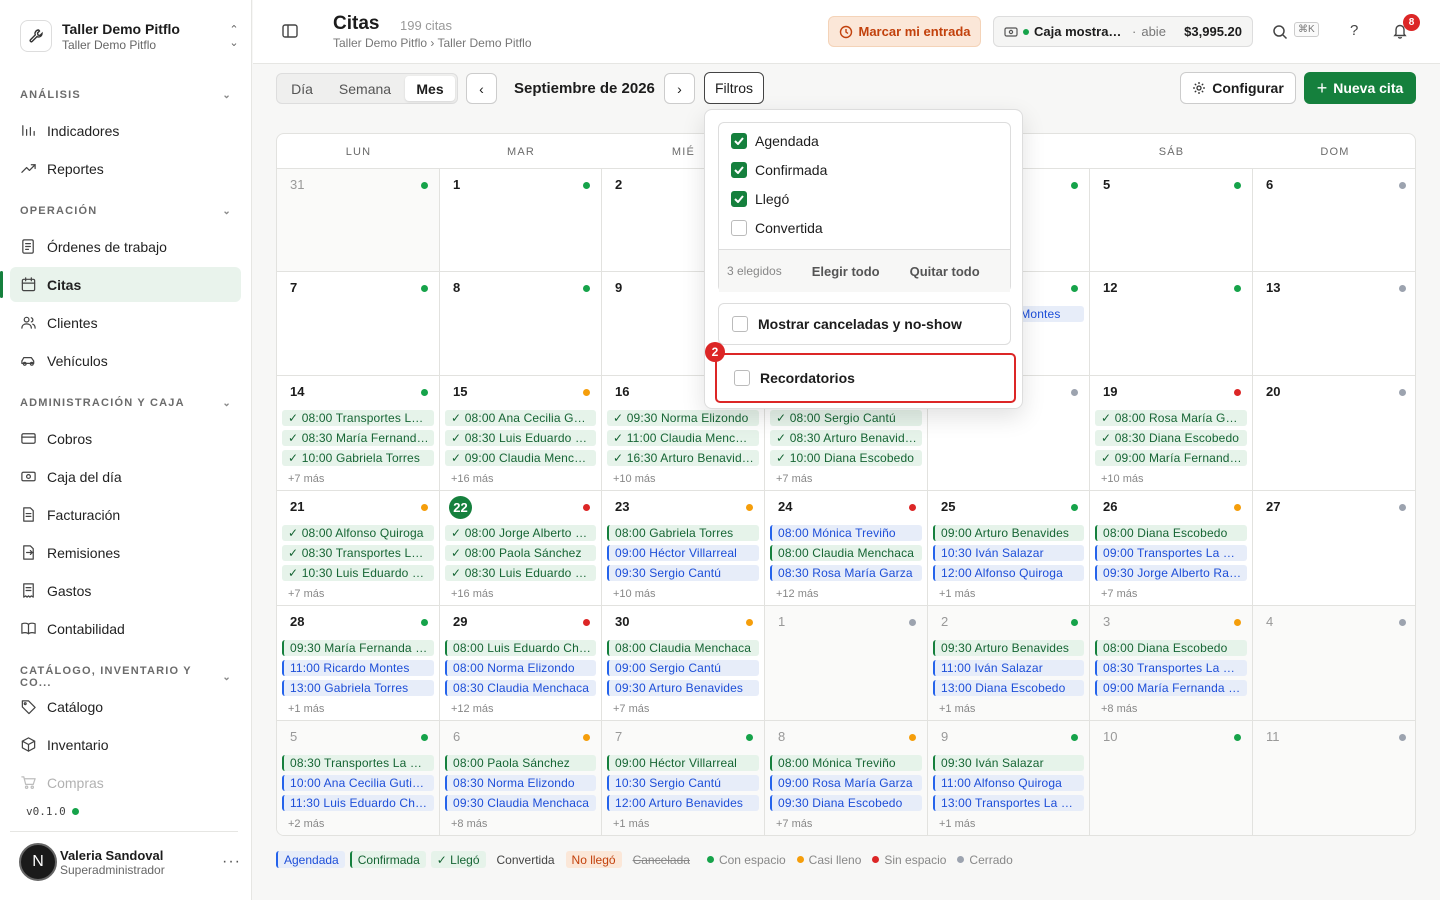  Describe the element at coordinates (358, 763) in the screenshot. I see `appointment-chip: 08:30 Transportes La Dorada` at that location.